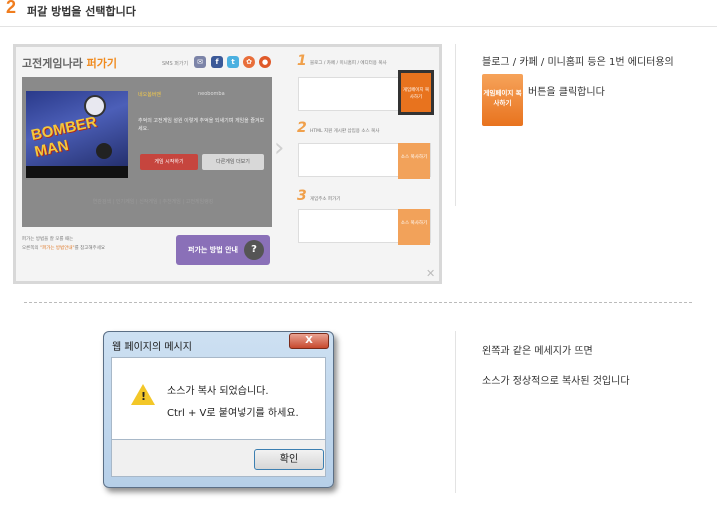 This screenshot has width=717, height=527. Describe the element at coordinates (414, 161) in the screenshot. I see `copy-source-button: 소스 복사하기` at that location.